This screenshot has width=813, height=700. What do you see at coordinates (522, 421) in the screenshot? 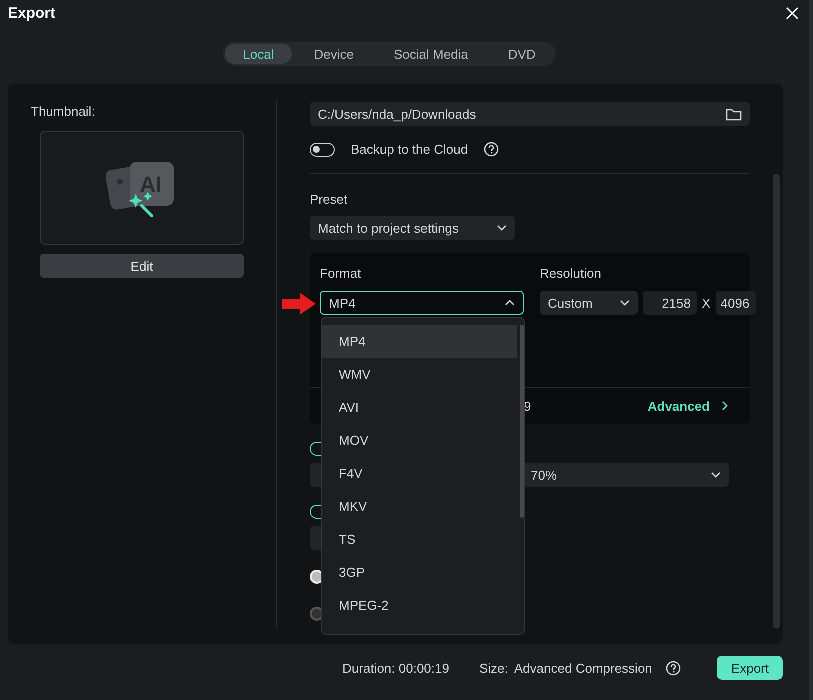
I see `dropdown-scrollbar` at bounding box center [522, 421].